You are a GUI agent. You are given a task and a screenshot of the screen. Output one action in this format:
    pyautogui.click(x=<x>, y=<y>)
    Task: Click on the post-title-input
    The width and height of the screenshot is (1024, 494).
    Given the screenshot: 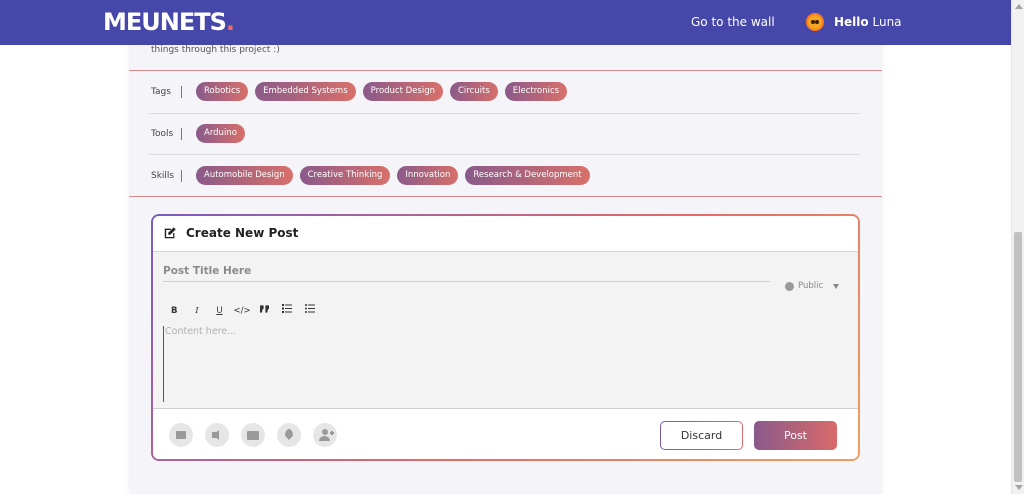 What is the action you would take?
    pyautogui.click(x=466, y=271)
    